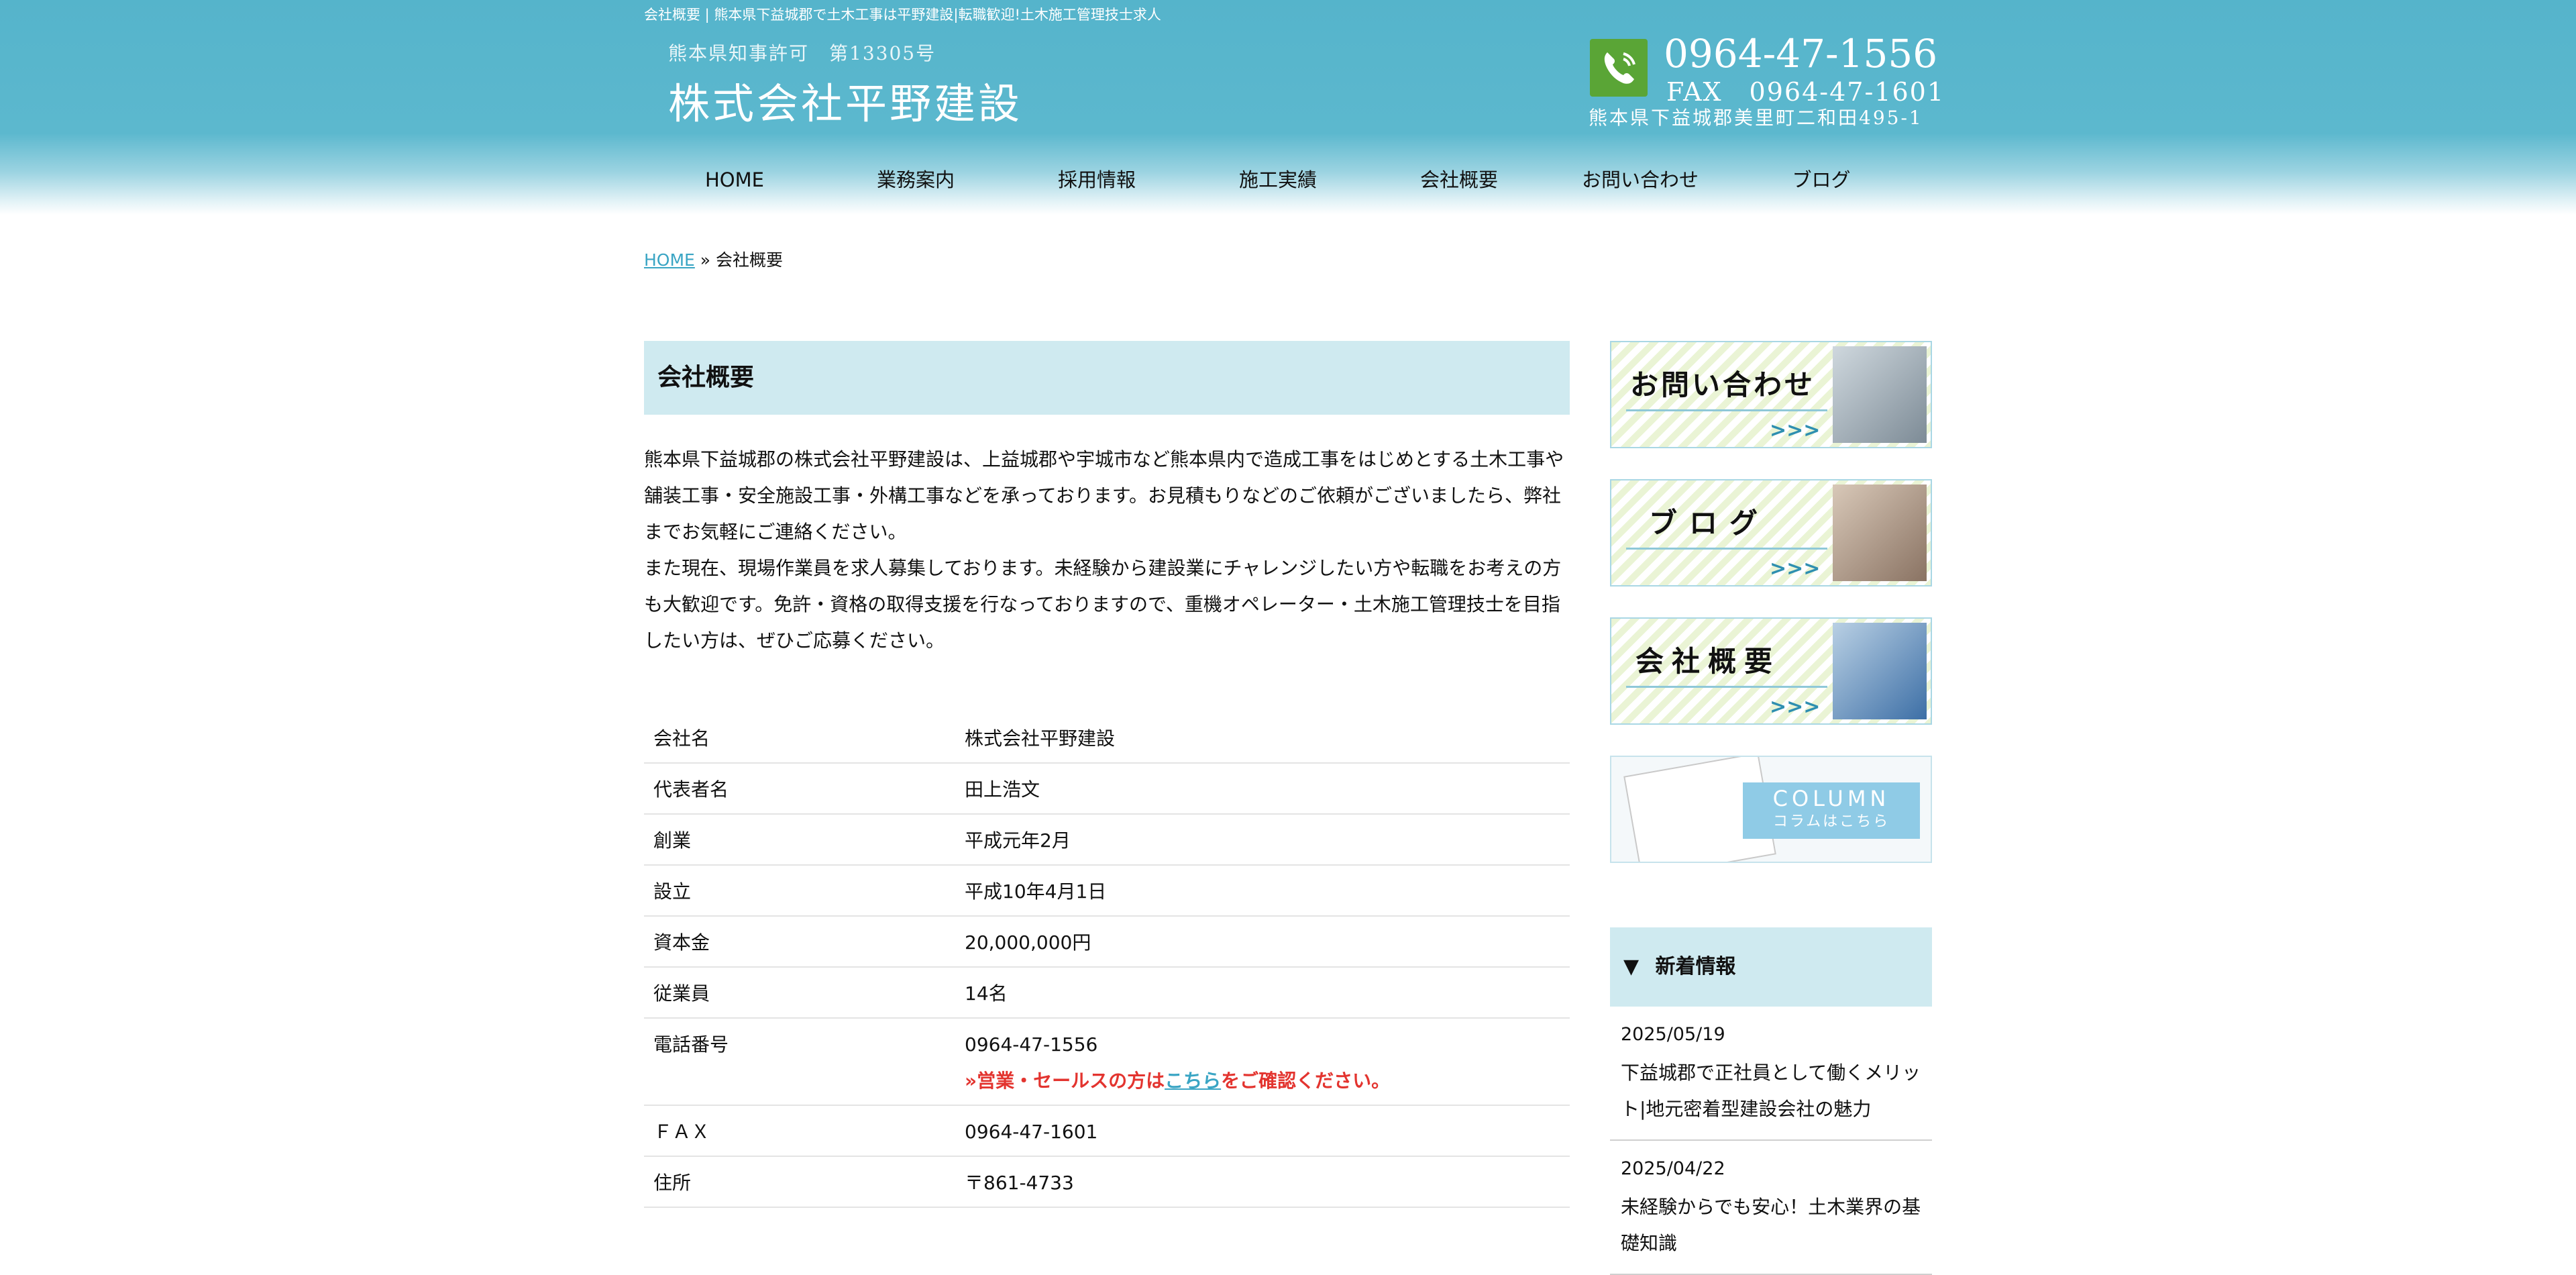  I want to click on table-label: 住所, so click(799, 1182).